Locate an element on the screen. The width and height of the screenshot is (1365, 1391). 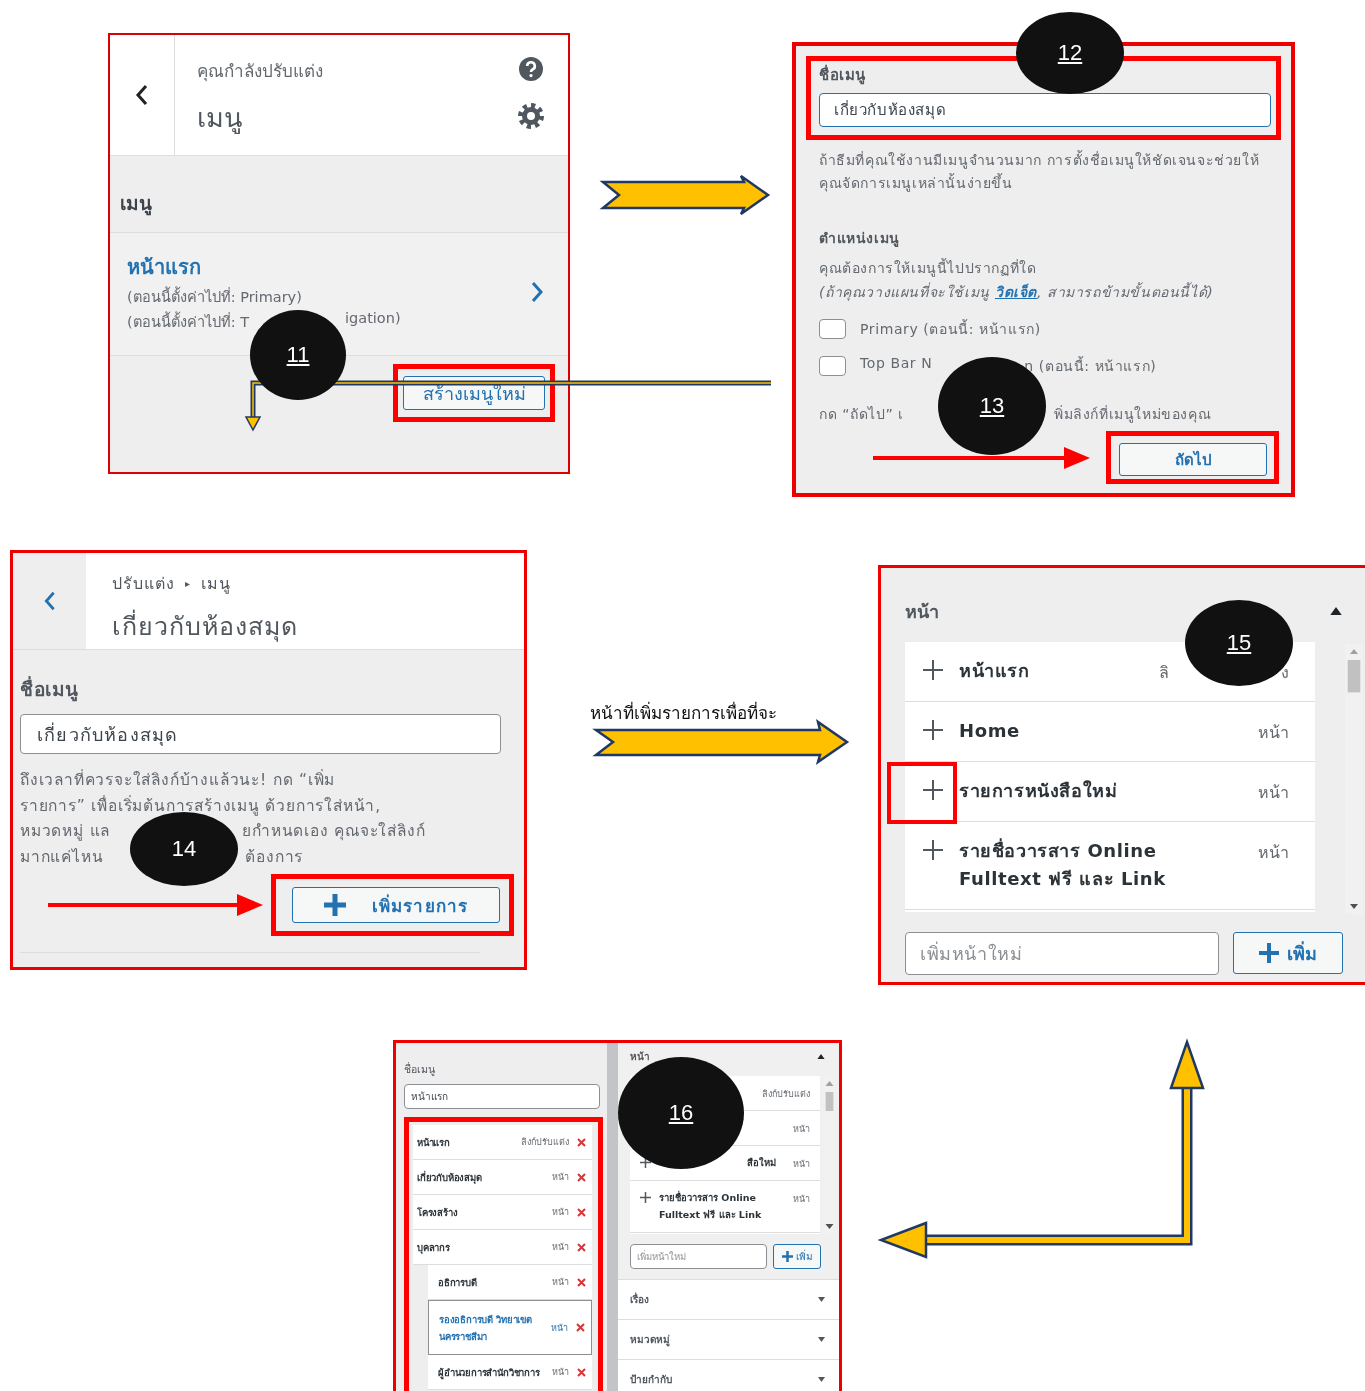
section-question: คุณต้องการให้เมนูนี้ไปปรากฏที่ใด is located at coordinates (928, 268).